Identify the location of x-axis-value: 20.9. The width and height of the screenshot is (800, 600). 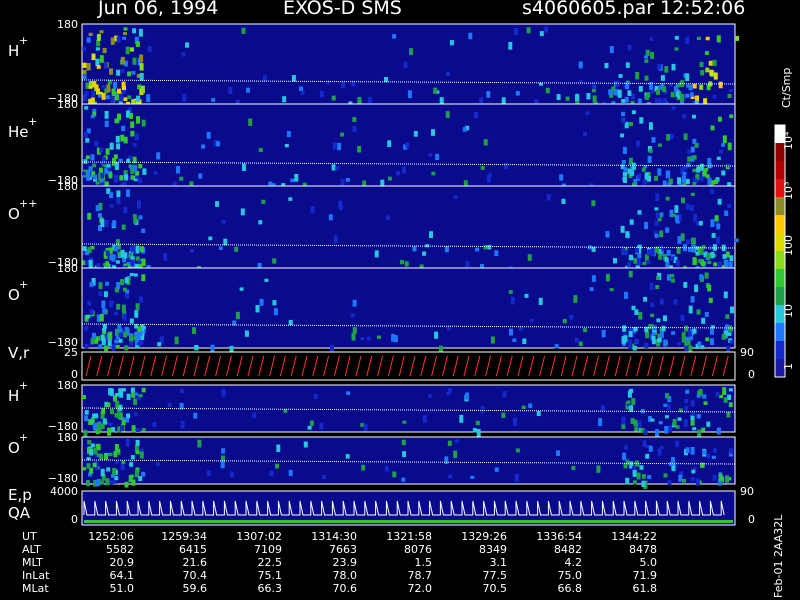
(122, 562).